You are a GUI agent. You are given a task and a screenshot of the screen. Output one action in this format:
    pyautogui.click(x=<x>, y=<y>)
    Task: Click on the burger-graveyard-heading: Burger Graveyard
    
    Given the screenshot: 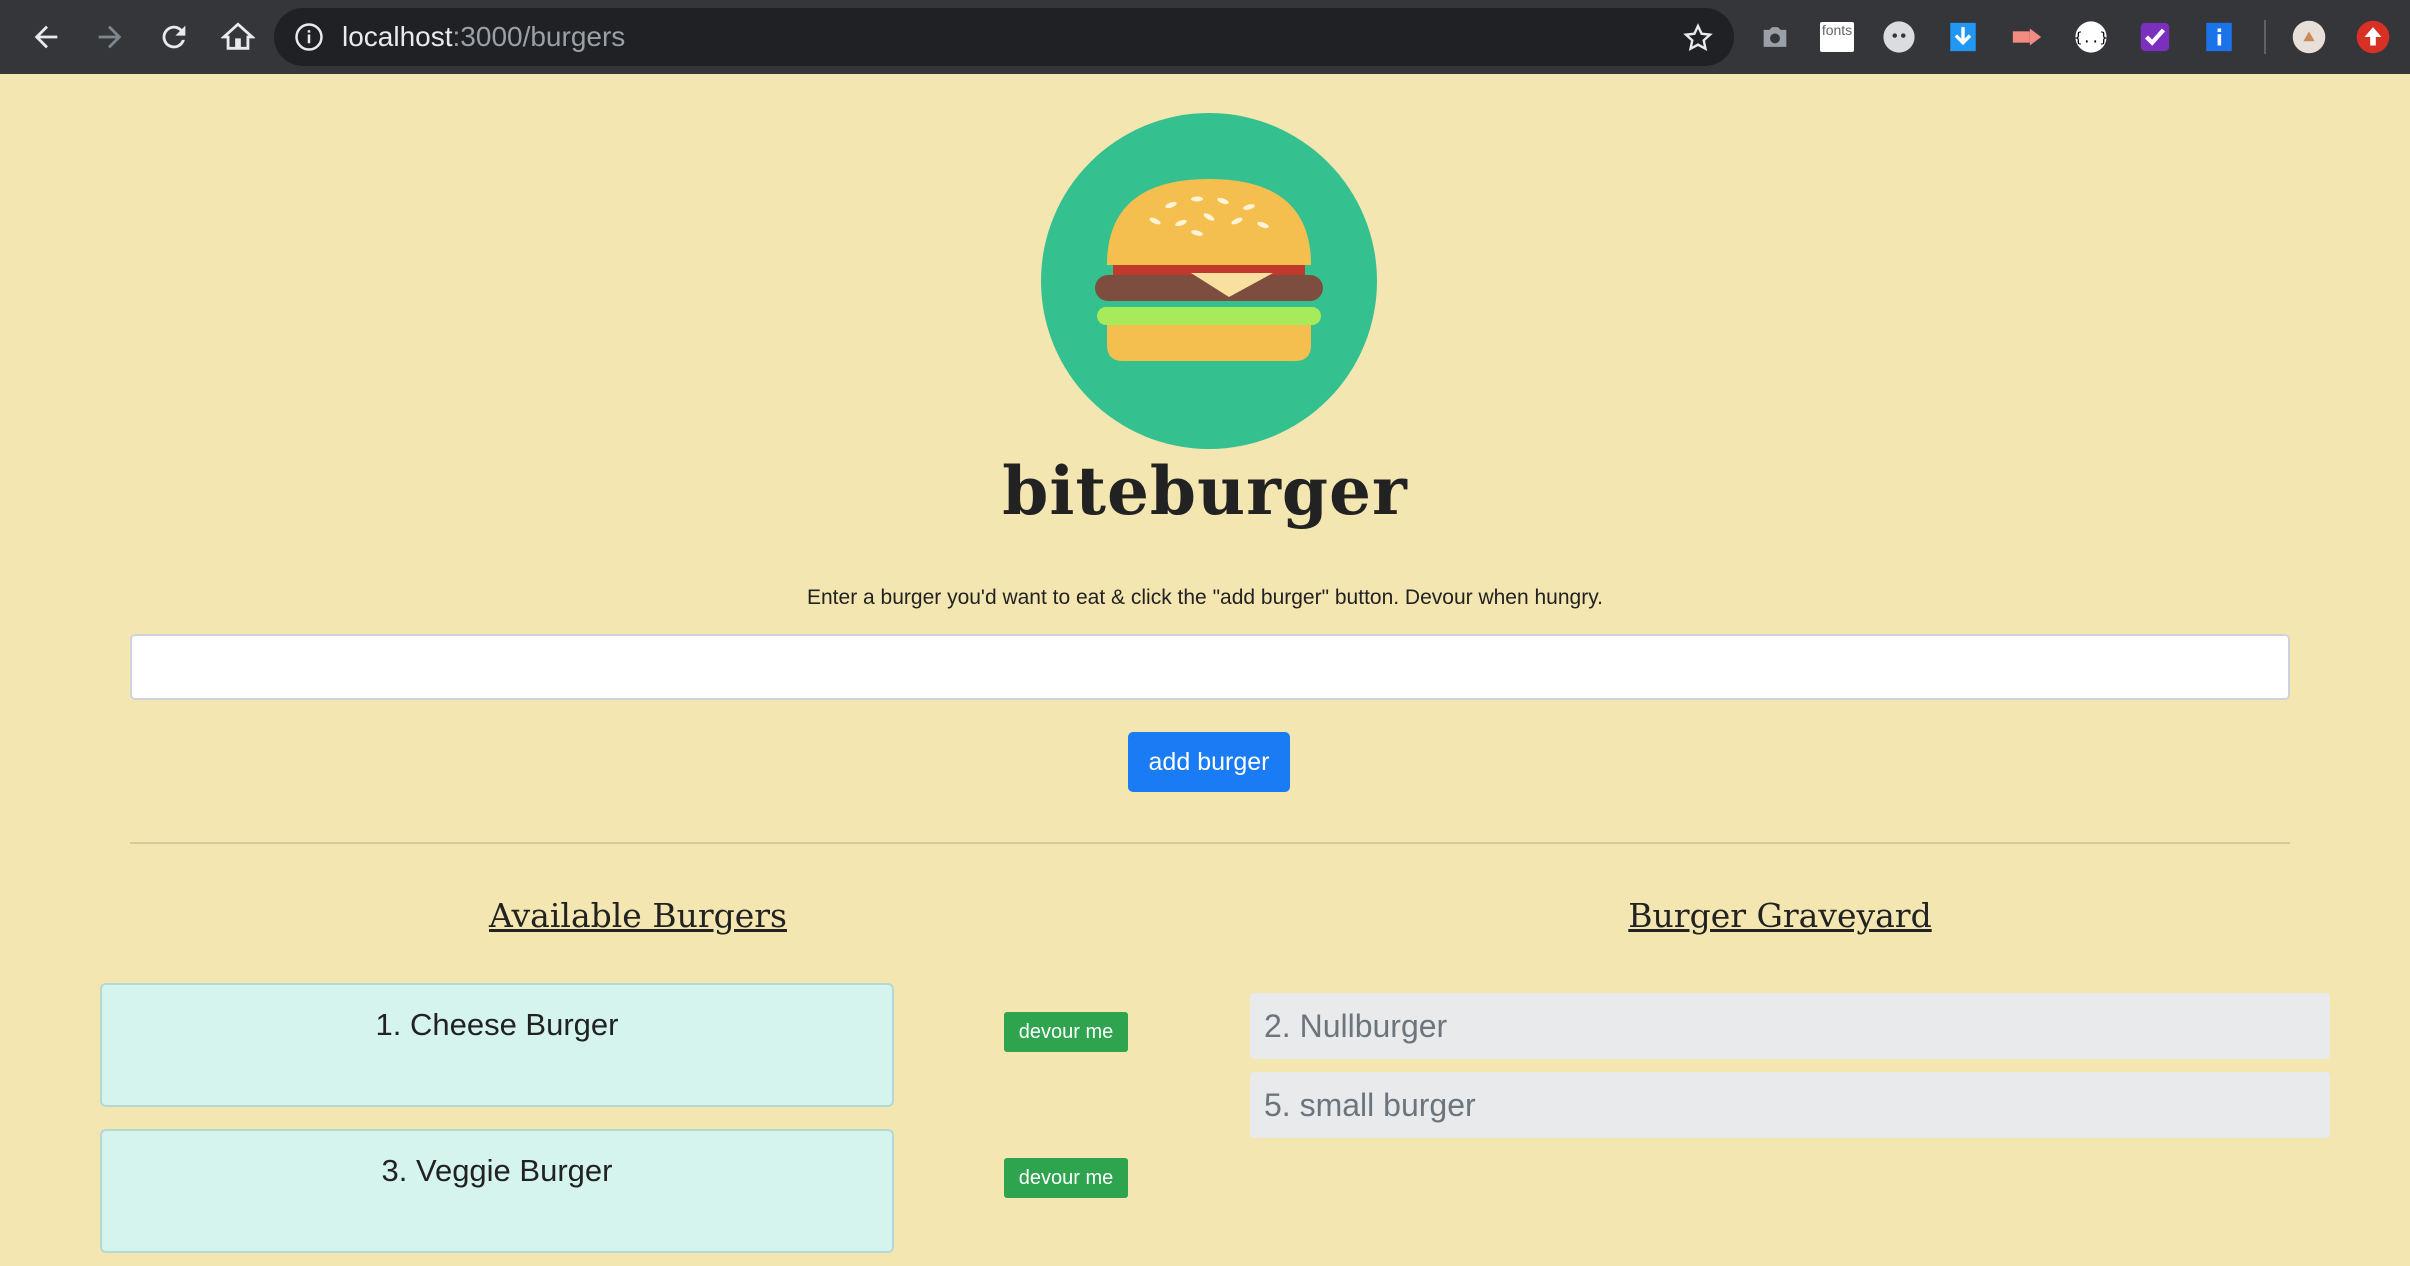 What is the action you would take?
    pyautogui.click(x=1780, y=915)
    